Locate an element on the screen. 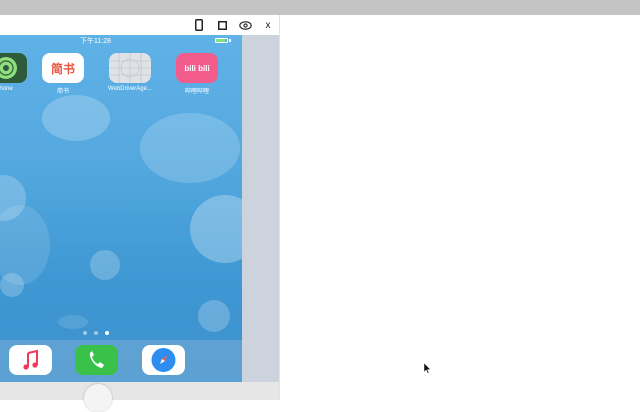 The height and width of the screenshot is (412, 640). square-icon is located at coordinates (222, 25).